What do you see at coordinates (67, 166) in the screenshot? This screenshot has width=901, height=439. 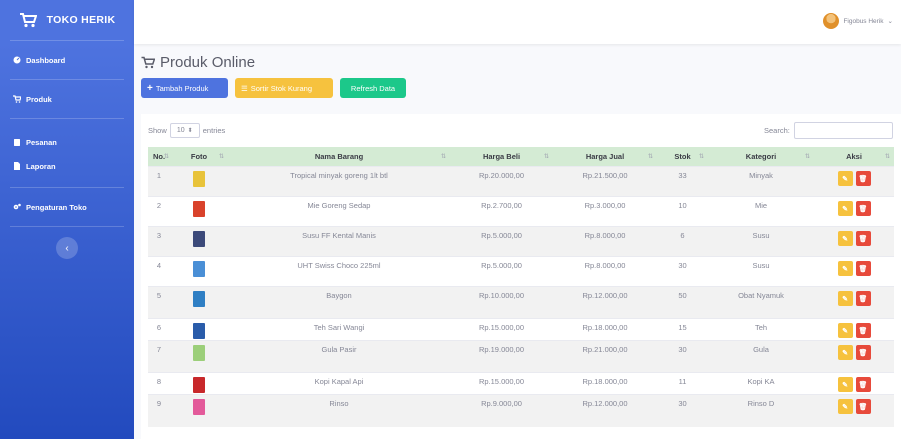 I see `sidebar-item-laporan: Laporan` at bounding box center [67, 166].